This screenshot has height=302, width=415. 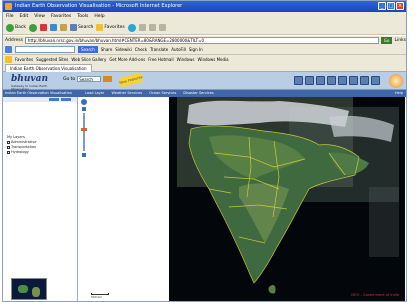 What do you see at coordinates (52, 59) in the screenshot?
I see `fav-link-suggested: Suggested Sites` at bounding box center [52, 59].